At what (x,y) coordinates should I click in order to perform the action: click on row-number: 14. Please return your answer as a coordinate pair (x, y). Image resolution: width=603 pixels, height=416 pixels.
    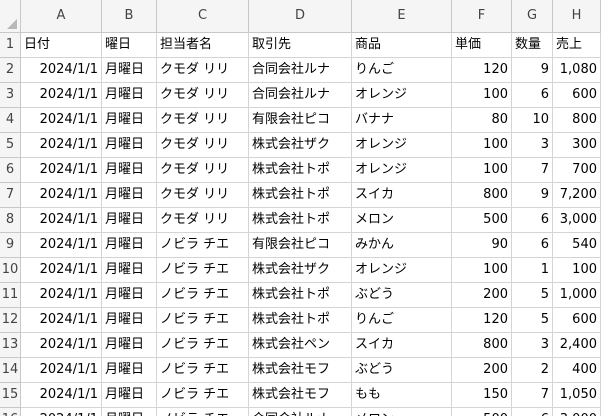
    Looking at the image, I should click on (10, 370).